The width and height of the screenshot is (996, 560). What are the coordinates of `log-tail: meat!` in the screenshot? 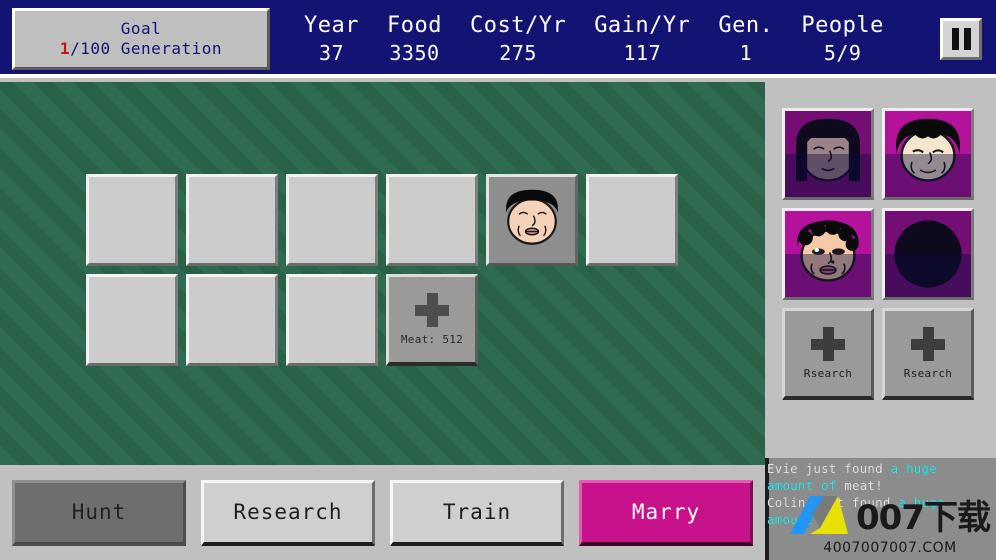 It's located at (859, 485).